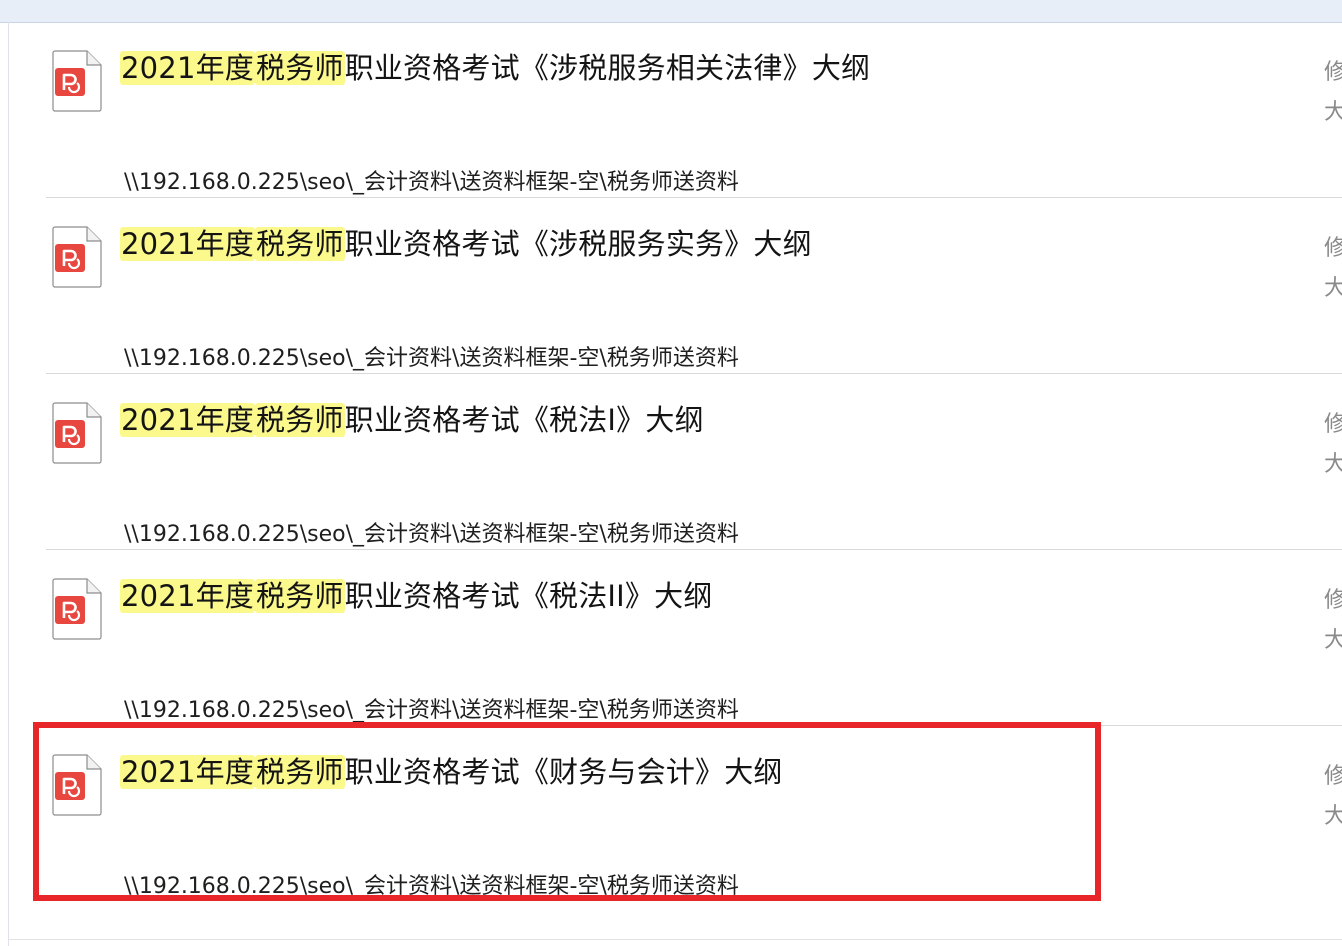 The image size is (1342, 946). Describe the element at coordinates (495, 68) in the screenshot. I see `result-title: 2021年度税务师职业资格考试《涉税服务相关法律》大纲` at that location.